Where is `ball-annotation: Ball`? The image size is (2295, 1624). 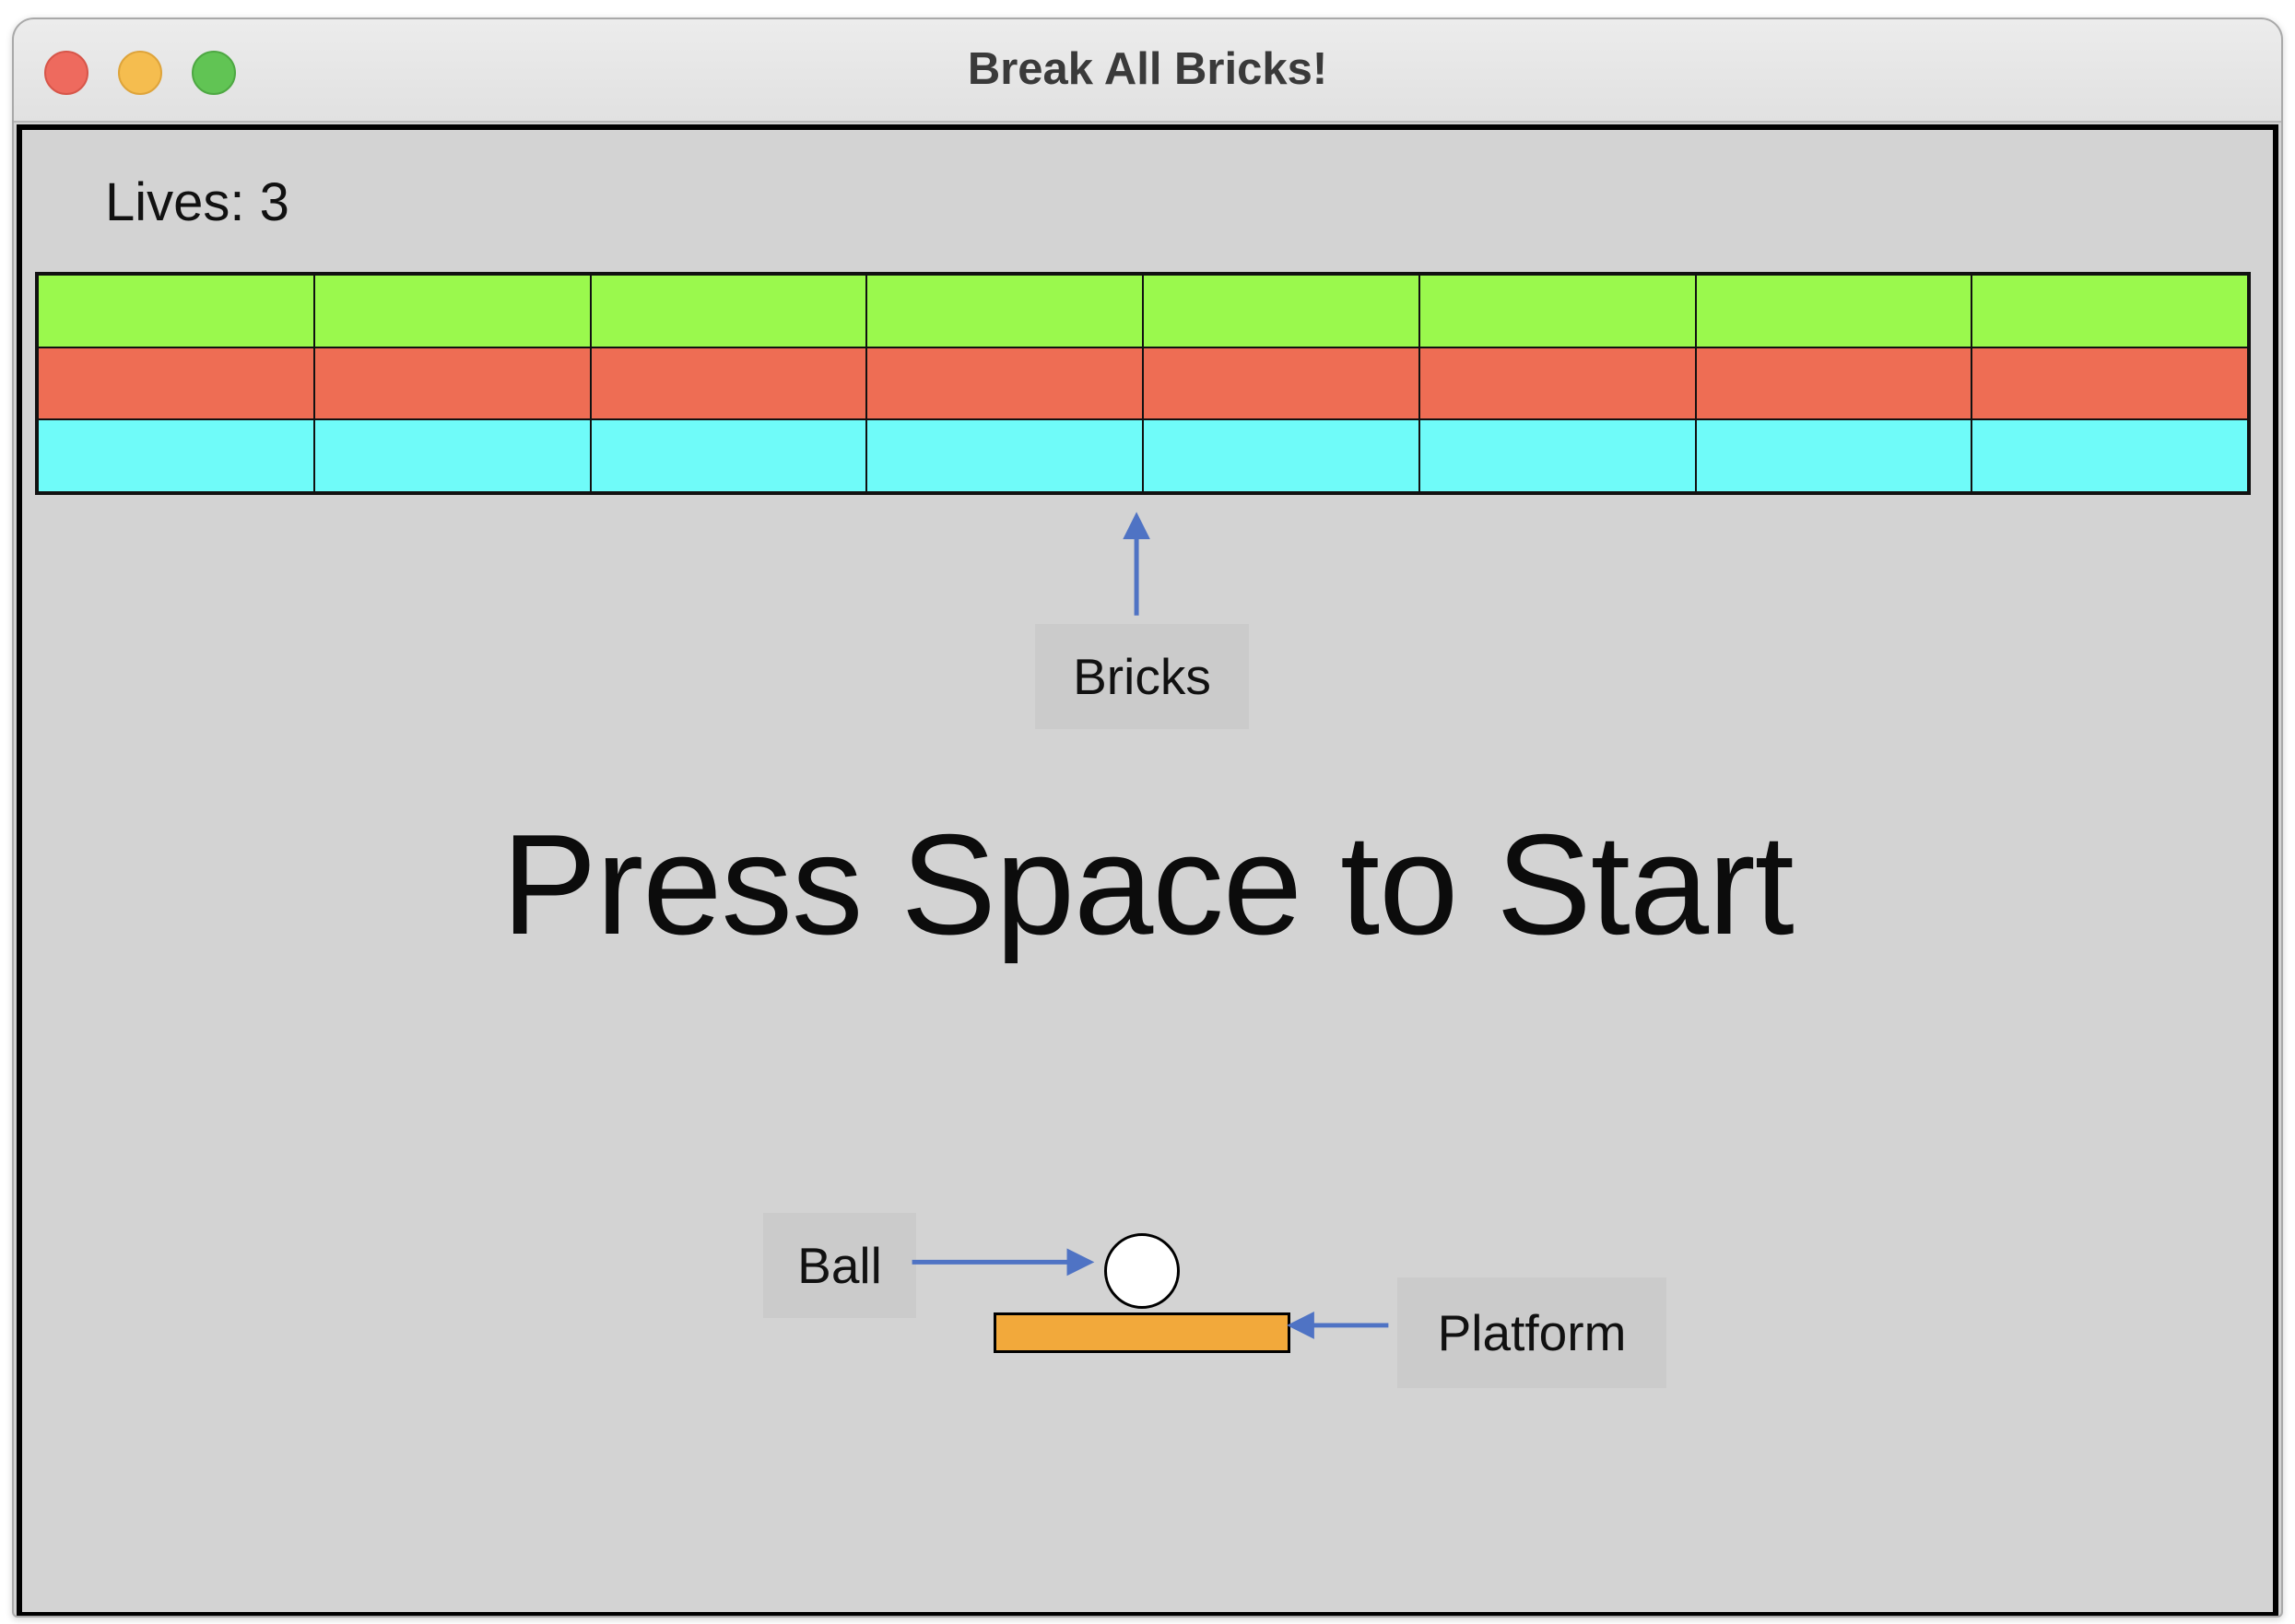
ball-annotation: Ball is located at coordinates (839, 1265).